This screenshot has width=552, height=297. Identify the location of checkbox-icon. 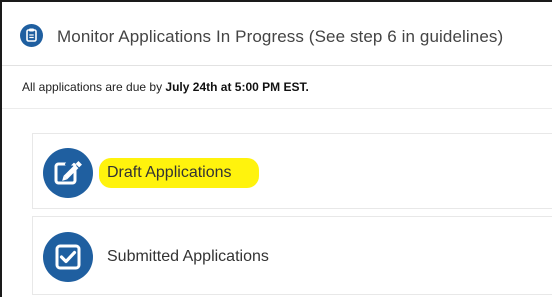
(68, 257).